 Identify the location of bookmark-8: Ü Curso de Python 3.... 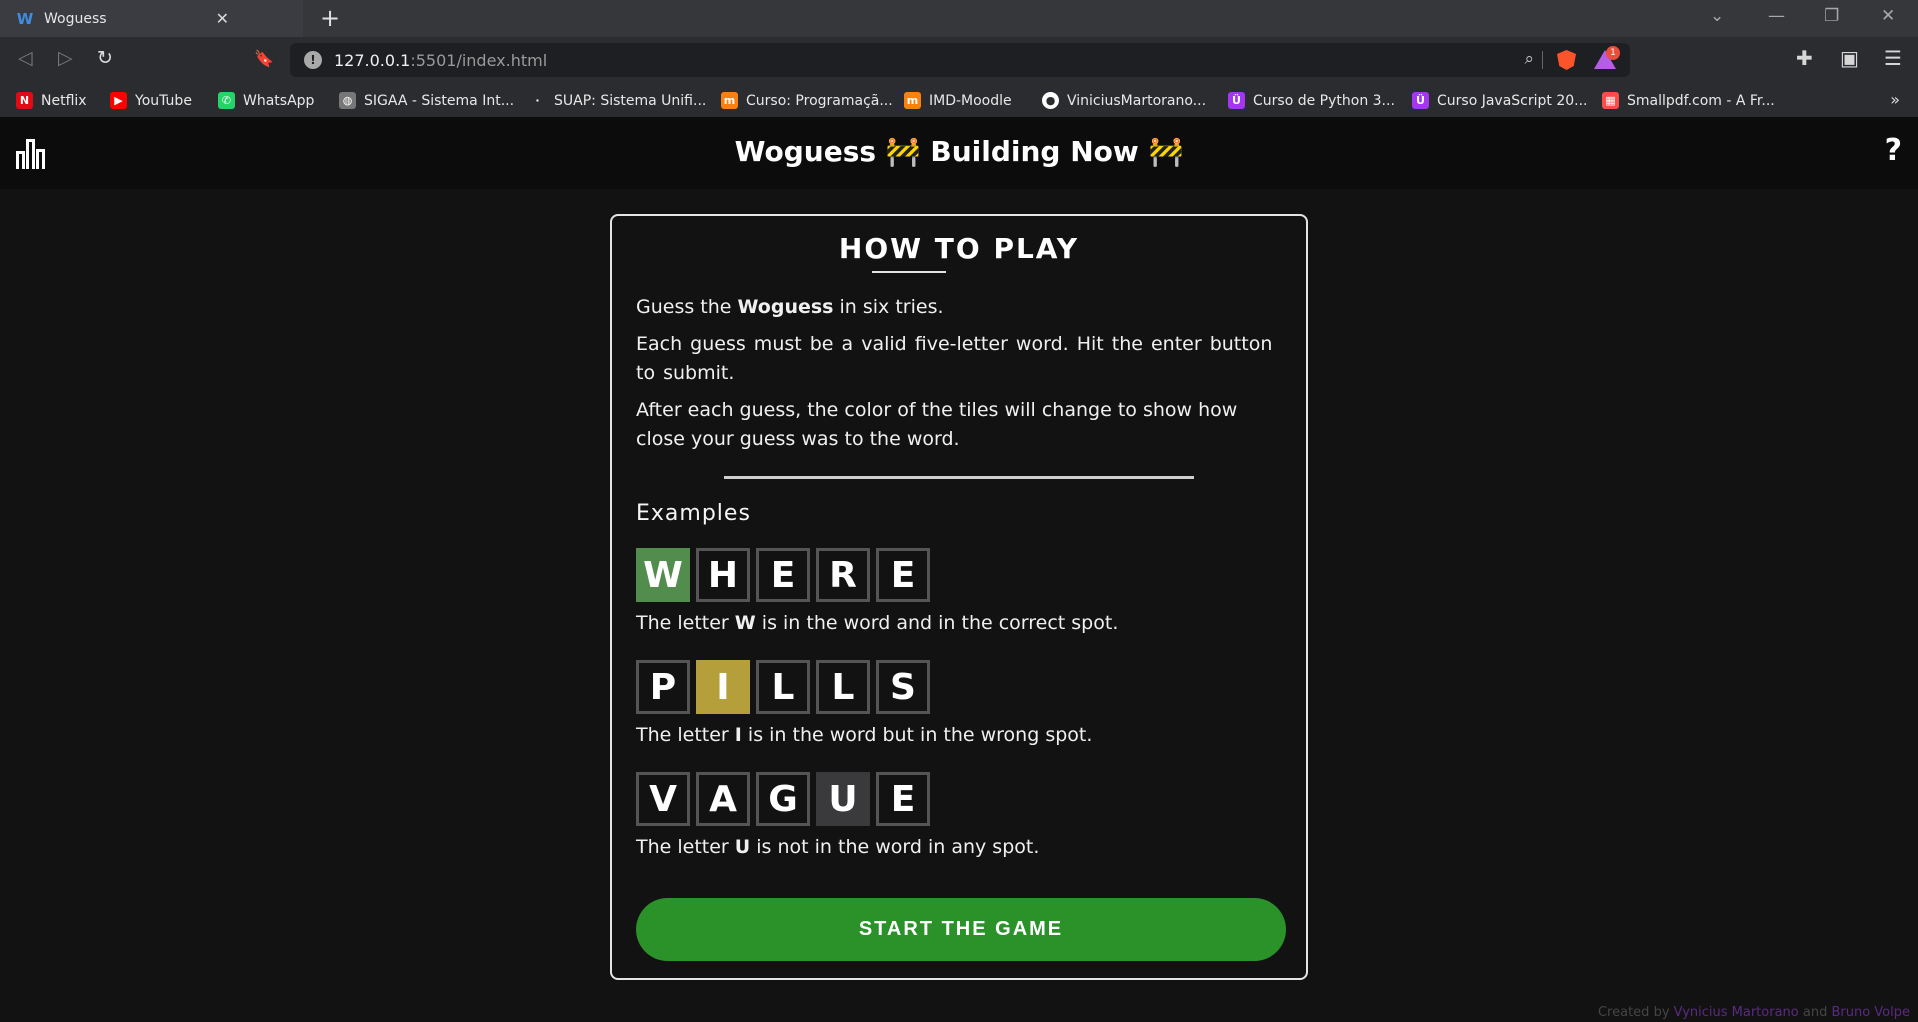
(1311, 100).